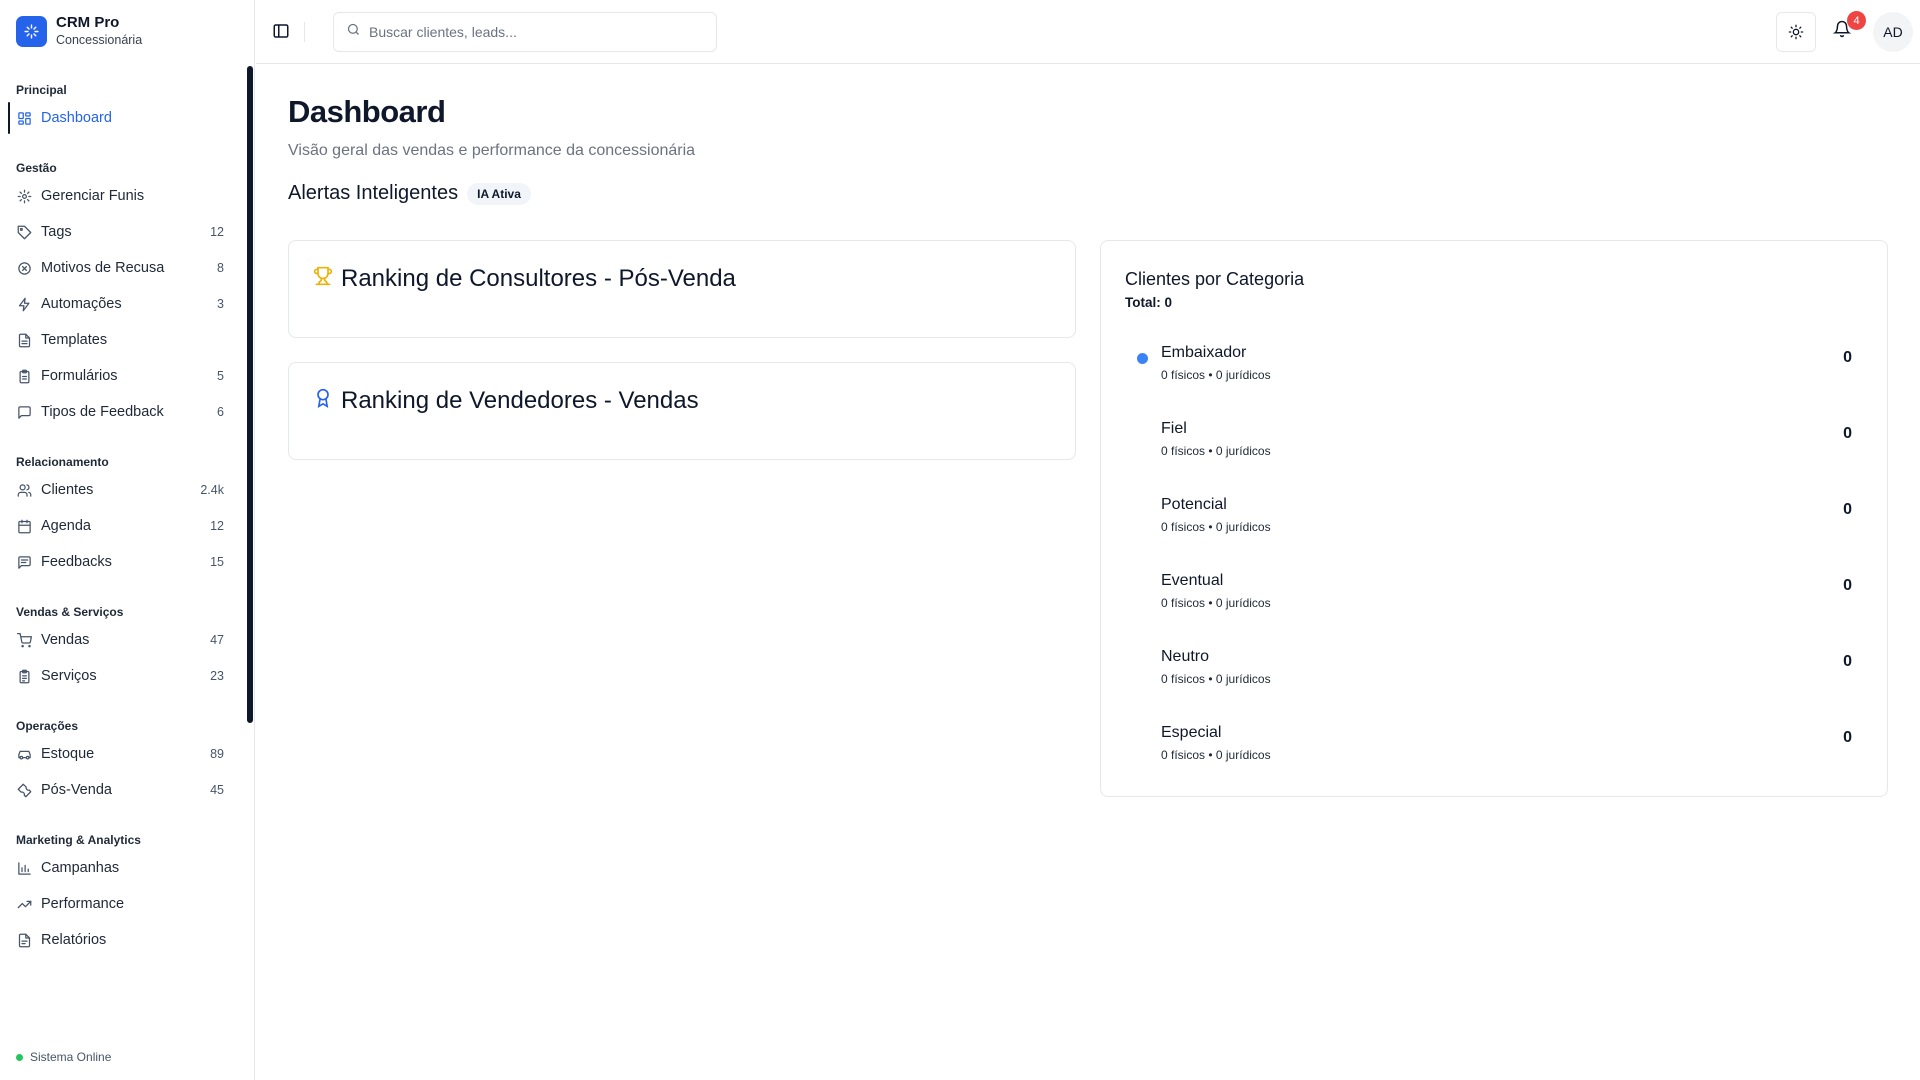 This screenshot has width=1920, height=1080. What do you see at coordinates (125, 232) in the screenshot?
I see `sidebar-item-tags: Tags 12` at bounding box center [125, 232].